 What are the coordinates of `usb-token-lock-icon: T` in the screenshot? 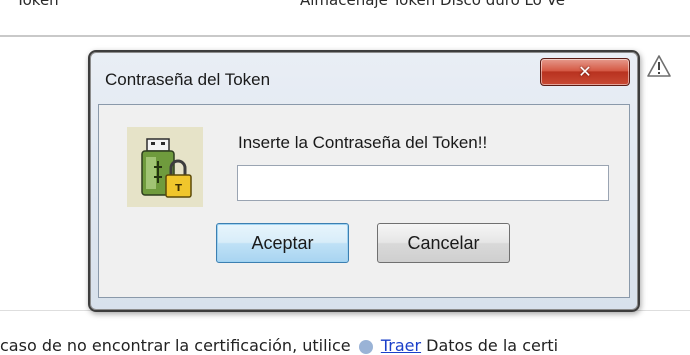 It's located at (165, 167).